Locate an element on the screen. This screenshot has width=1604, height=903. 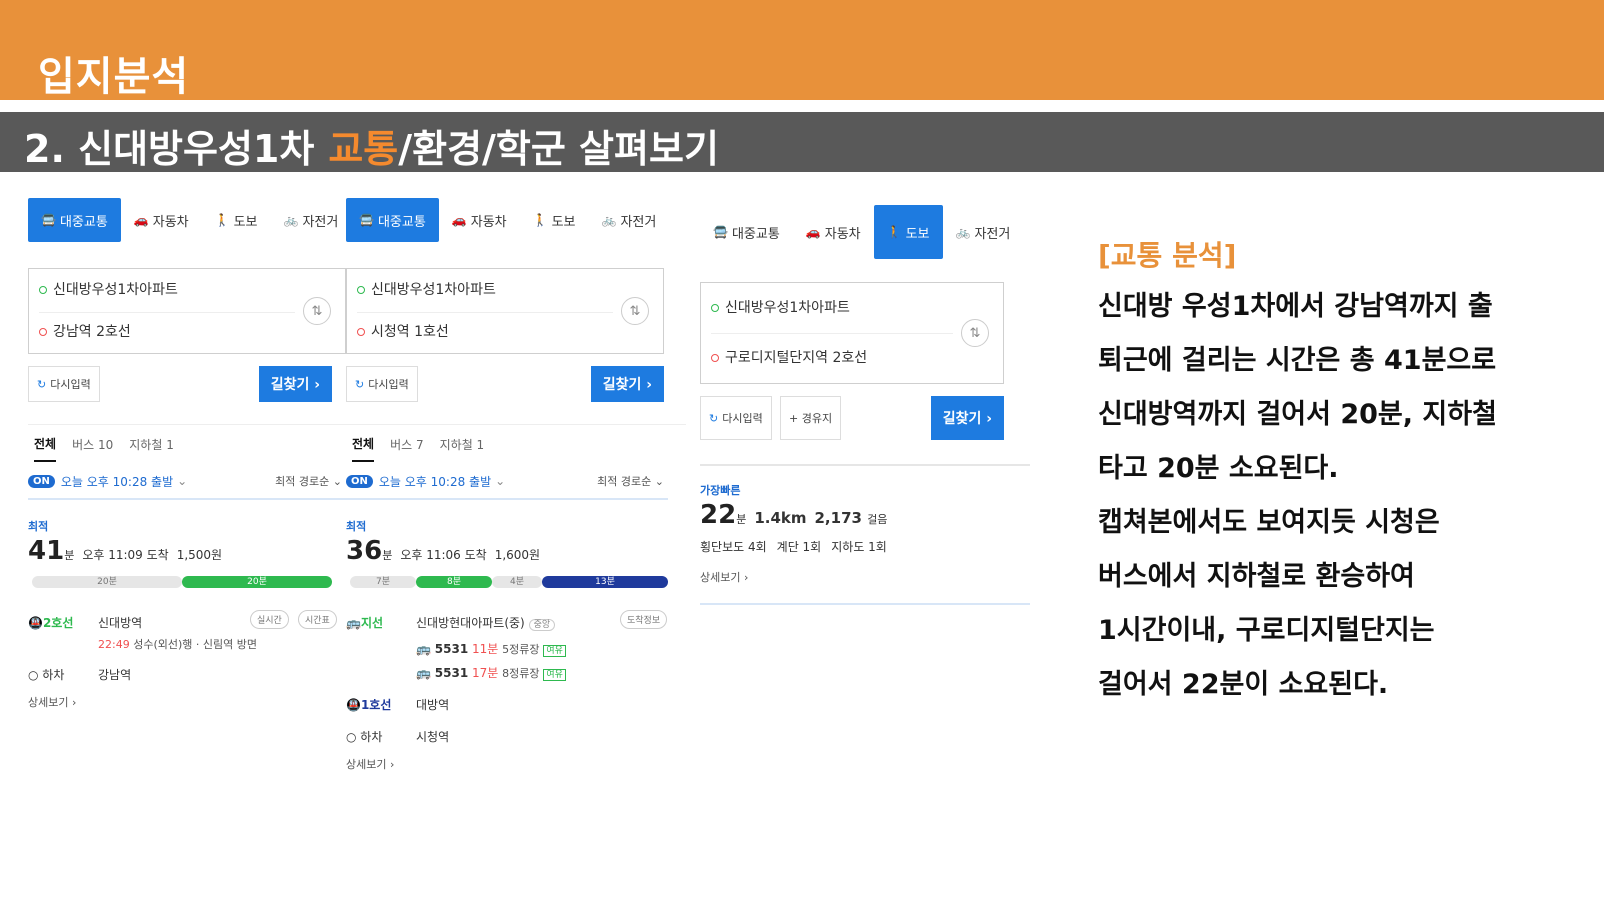
travel-mode-tabs: 🚍 대중교통 🚗 자동차 🚶 도보 🚲 자전거 is located at coordinates (516, 220).